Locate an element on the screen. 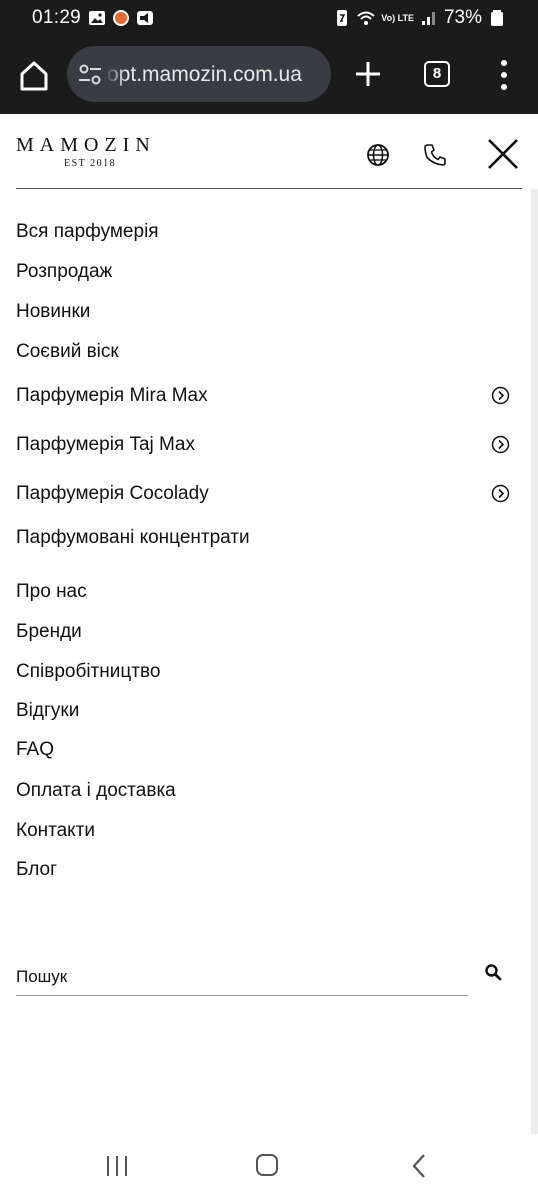 This screenshot has height=1200, width=538. menu-item-brands: Бренди is located at coordinates (266, 632).